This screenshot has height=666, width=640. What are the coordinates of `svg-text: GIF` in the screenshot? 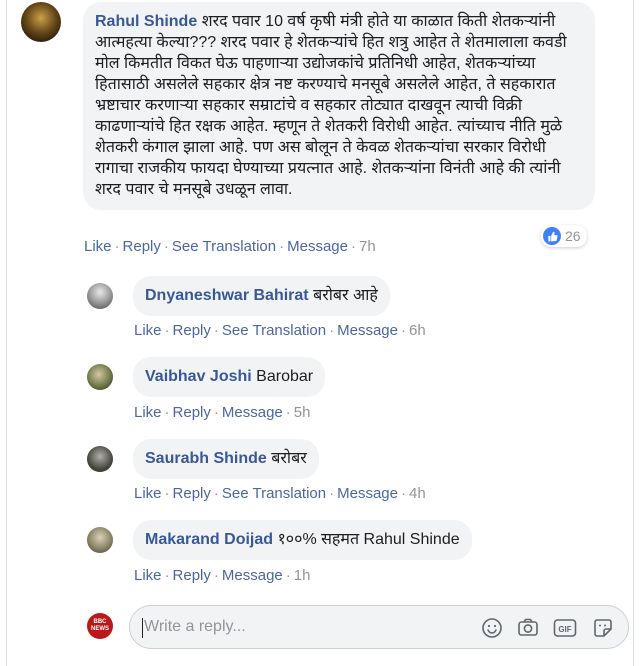 It's located at (564, 629).